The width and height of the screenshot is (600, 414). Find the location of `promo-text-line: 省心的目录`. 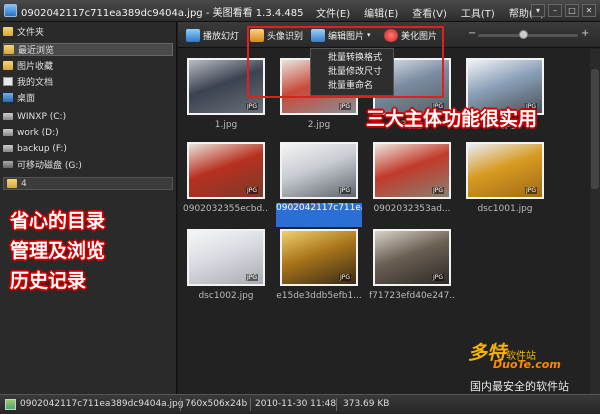

promo-text-line: 省心的目录 is located at coordinates (58, 221).